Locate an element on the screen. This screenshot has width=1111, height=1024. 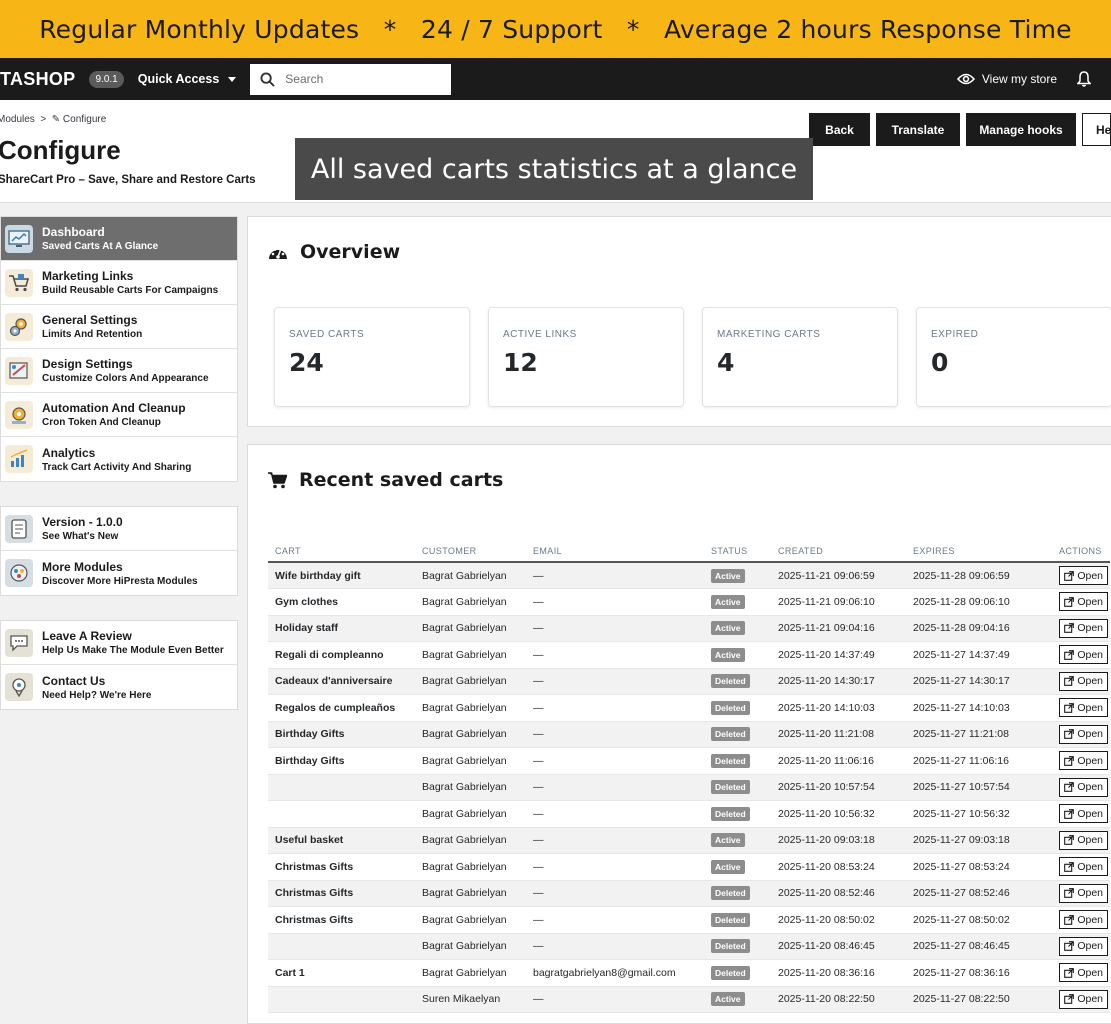
sidebar-item-title: General Settings is located at coordinates (90, 320).